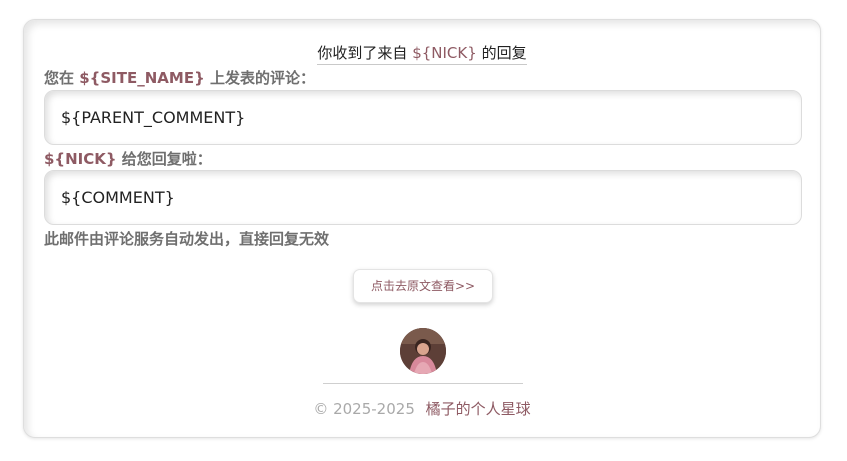 Image resolution: width=847 pixels, height=461 pixels. I want to click on parent-comment-box: ${PARENT_COMMENT}, so click(423, 117).